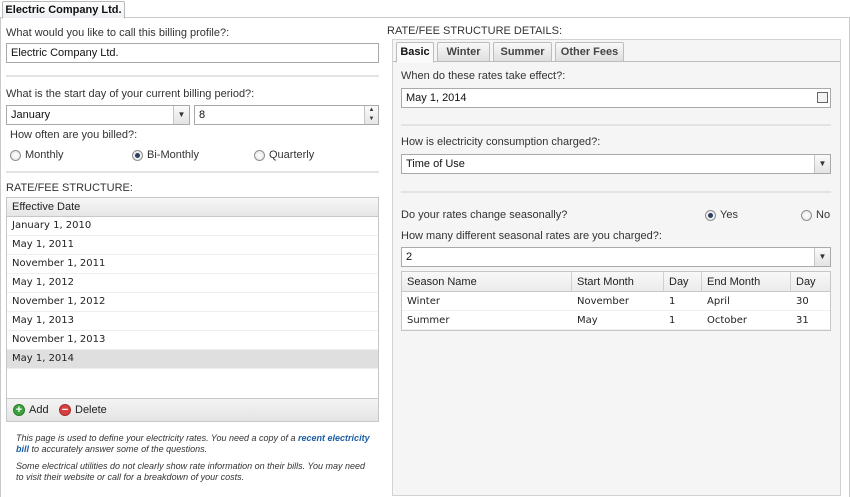 The image size is (850, 497). I want to click on grid-row: November 1, 2013, so click(192, 340).